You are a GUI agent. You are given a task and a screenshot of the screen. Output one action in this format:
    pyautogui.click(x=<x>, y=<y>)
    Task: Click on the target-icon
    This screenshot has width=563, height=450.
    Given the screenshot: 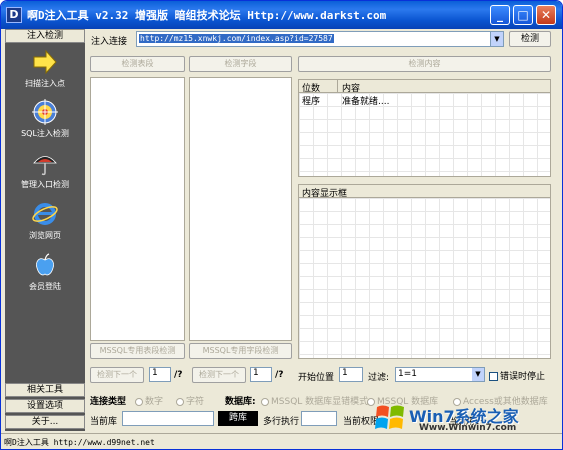 What is the action you would take?
    pyautogui.click(x=45, y=112)
    